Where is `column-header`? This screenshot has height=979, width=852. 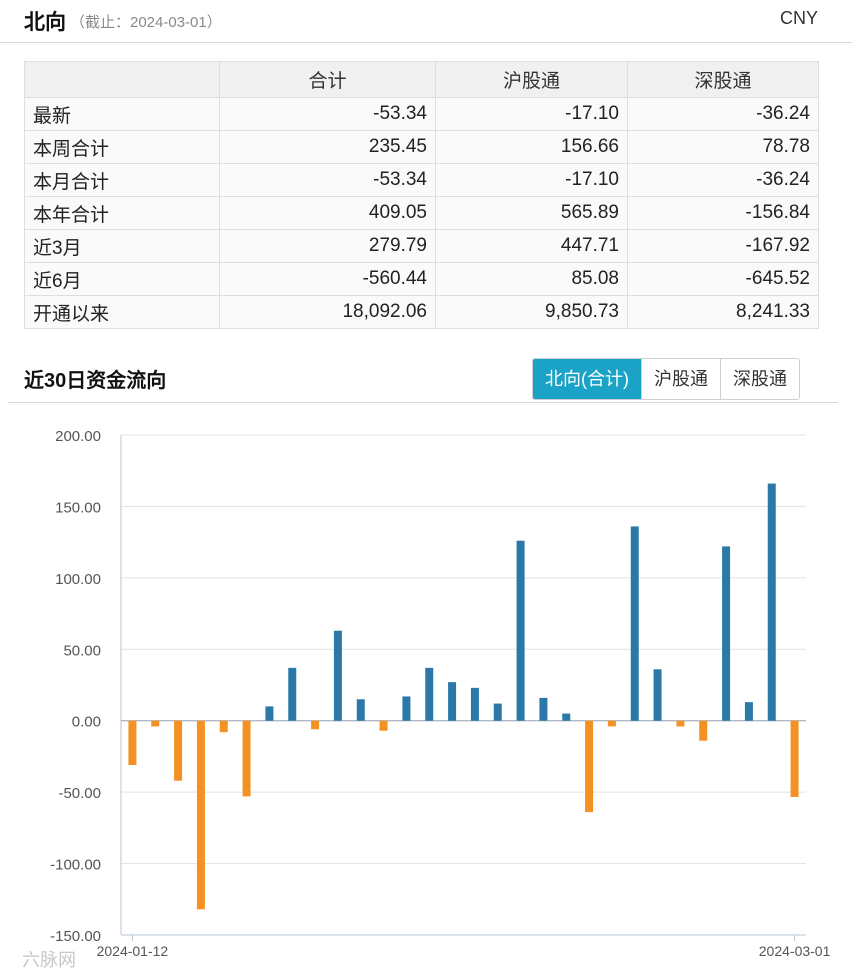
column-header is located at coordinates (122, 79).